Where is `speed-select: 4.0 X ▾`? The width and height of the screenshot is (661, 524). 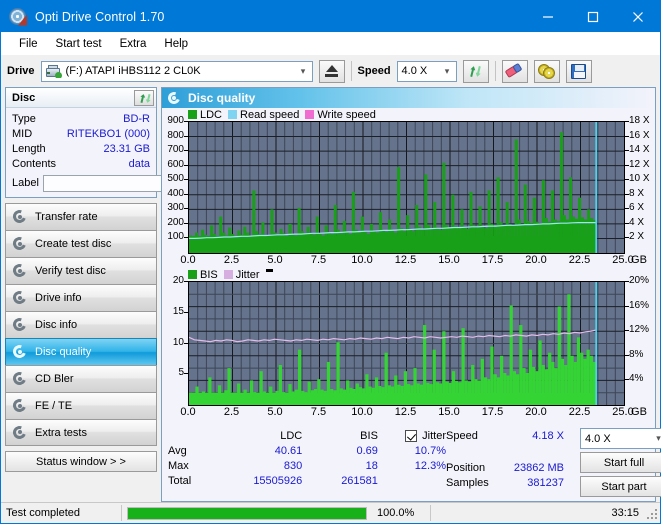 speed-select: 4.0 X ▾ is located at coordinates (426, 71).